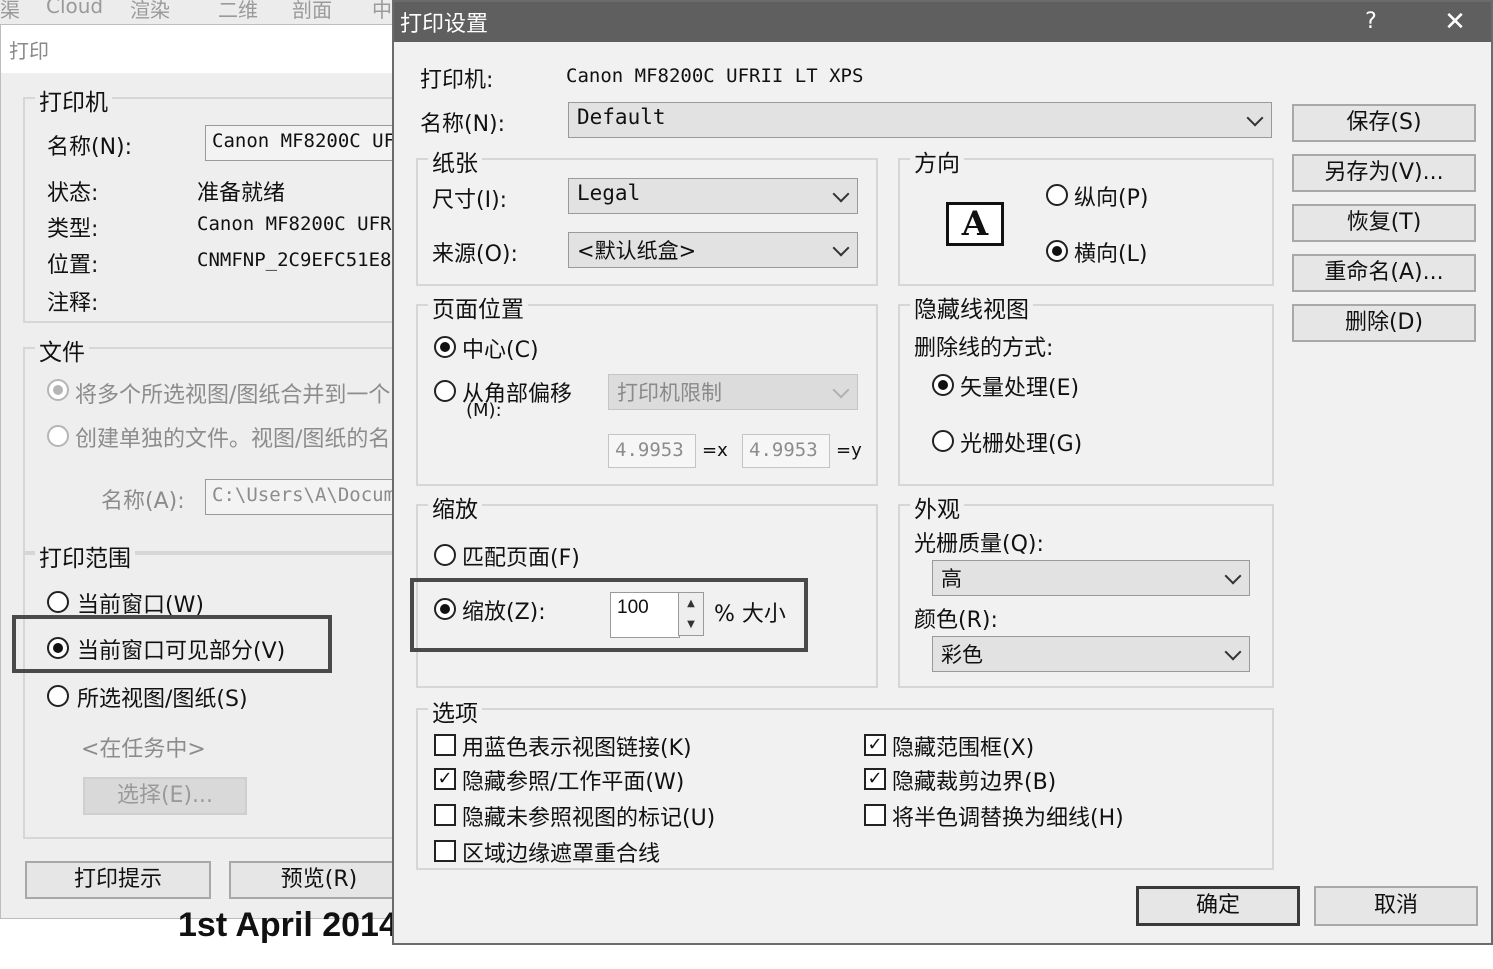 This screenshot has width=1493, height=969. Describe the element at coordinates (299, 143) in the screenshot. I see `printer-name-select: Canon MF8200C UFR` at that location.